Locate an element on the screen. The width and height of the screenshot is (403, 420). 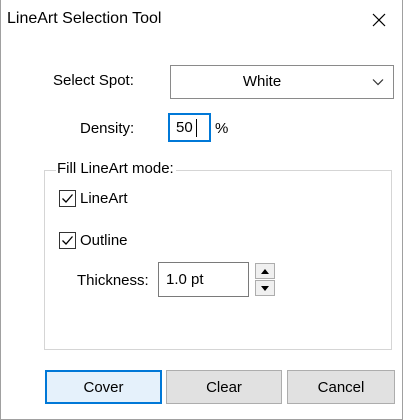
fill-lineart-legend: Fill LineArt mode: is located at coordinates (116, 168).